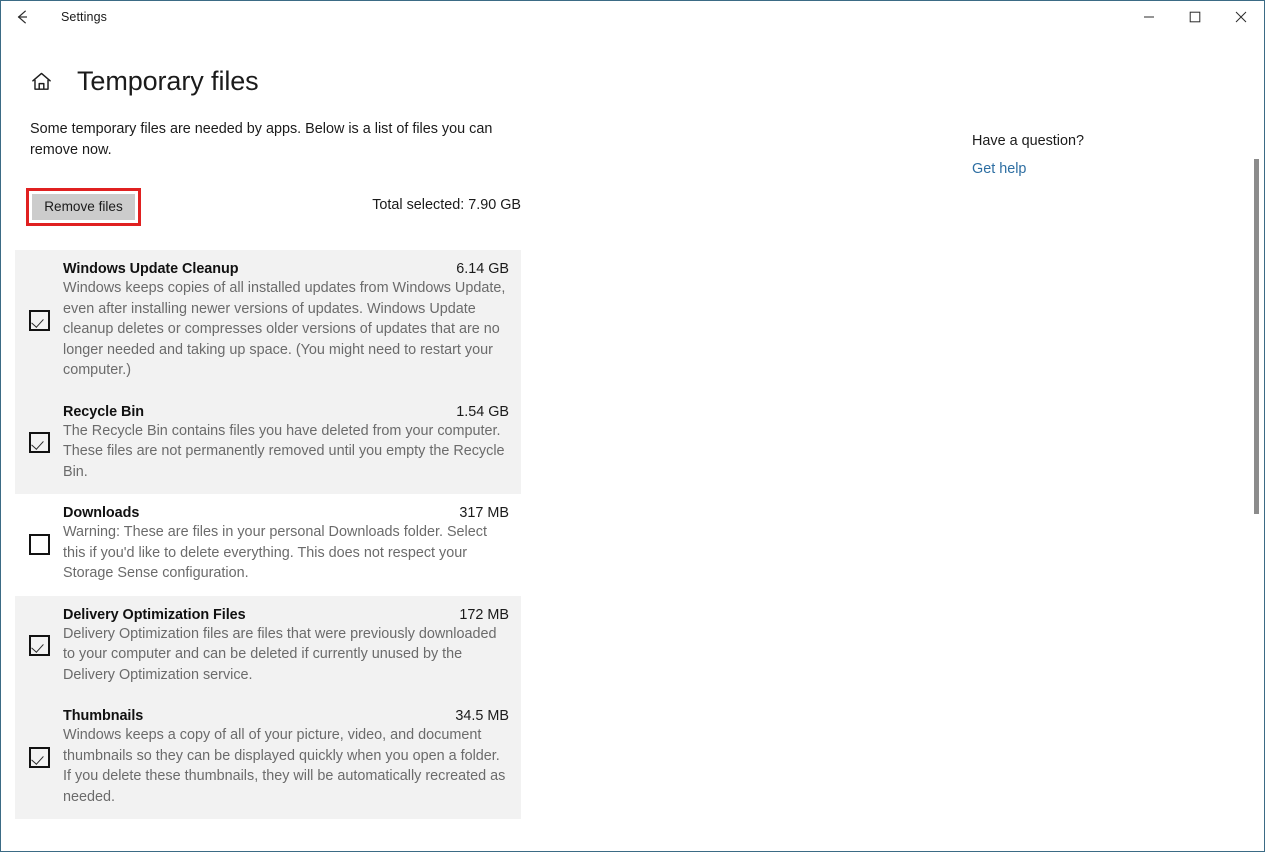  Describe the element at coordinates (104, 411) in the screenshot. I see `file-name: Recycle Bin` at that location.